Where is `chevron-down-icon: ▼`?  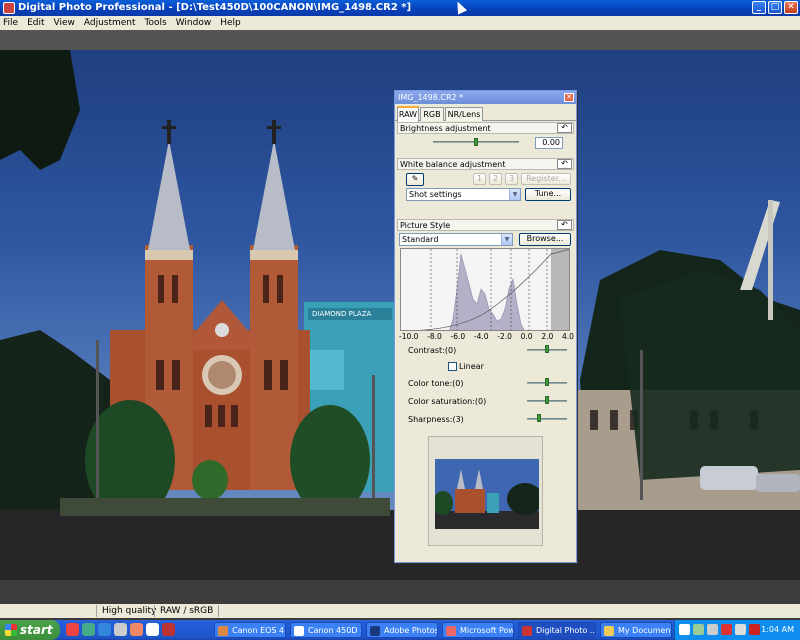 chevron-down-icon: ▼ is located at coordinates (514, 194).